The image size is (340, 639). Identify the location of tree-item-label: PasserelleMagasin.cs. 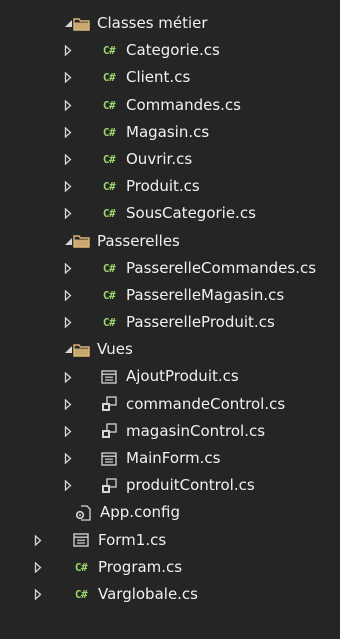
(205, 294).